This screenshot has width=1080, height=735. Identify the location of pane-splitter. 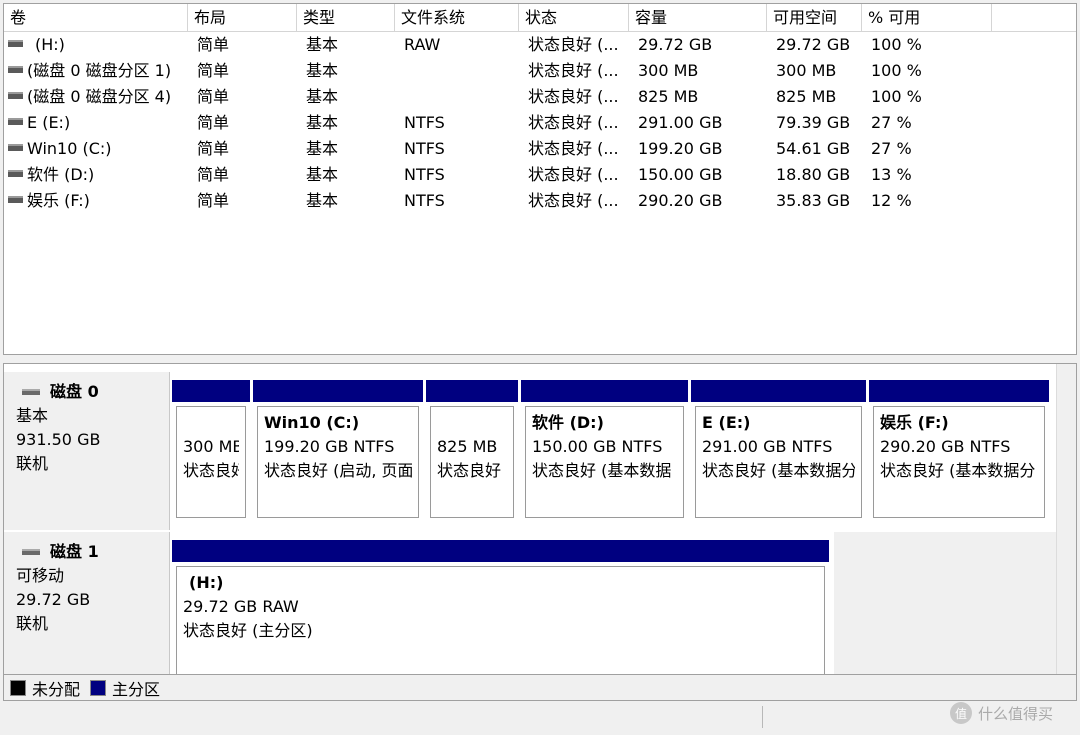
(540, 359).